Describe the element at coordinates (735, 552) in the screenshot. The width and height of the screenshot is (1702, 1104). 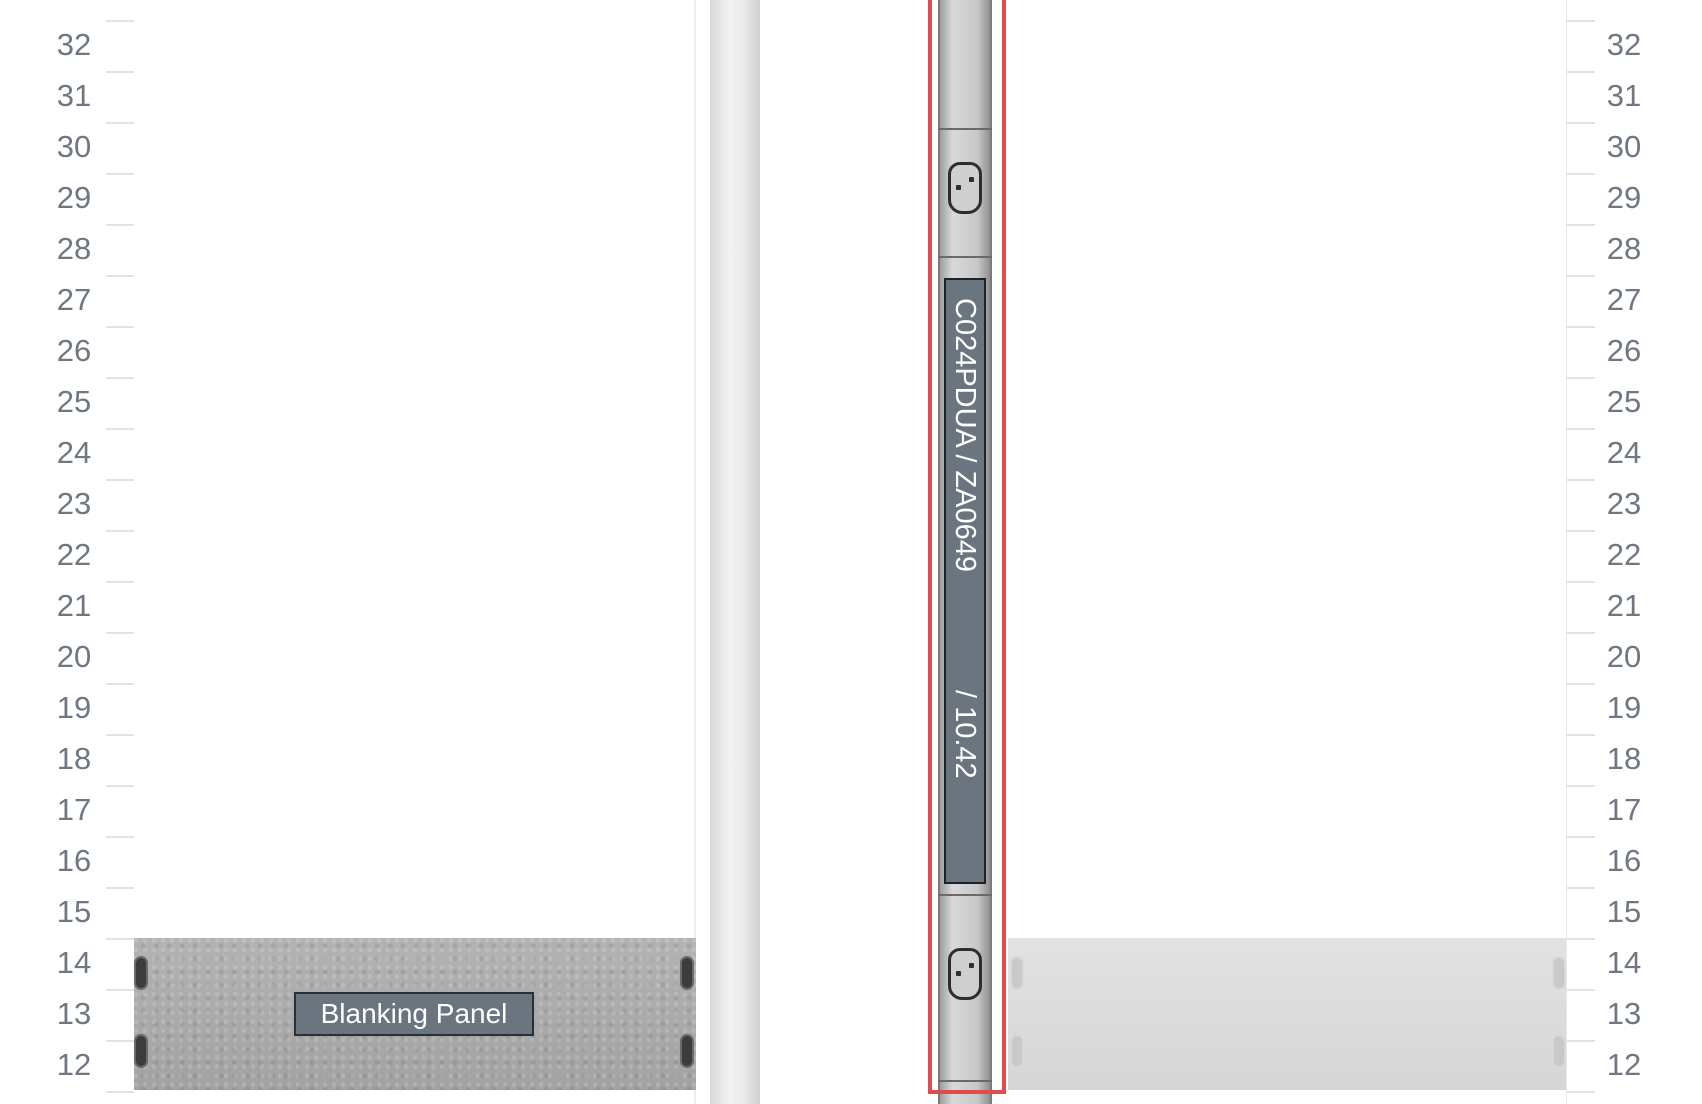
I see `rack-side-rail` at that location.